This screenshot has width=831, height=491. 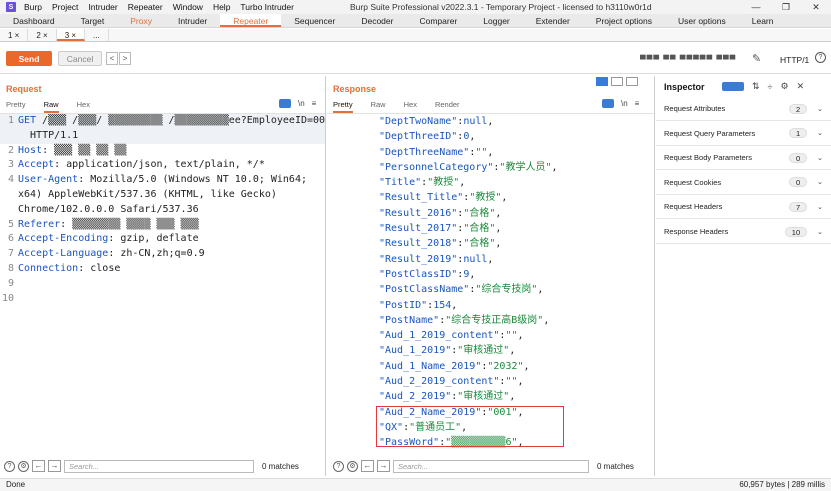 What do you see at coordinates (343, 106) in the screenshot?
I see `response-tab-pretty: Pretty` at bounding box center [343, 106].